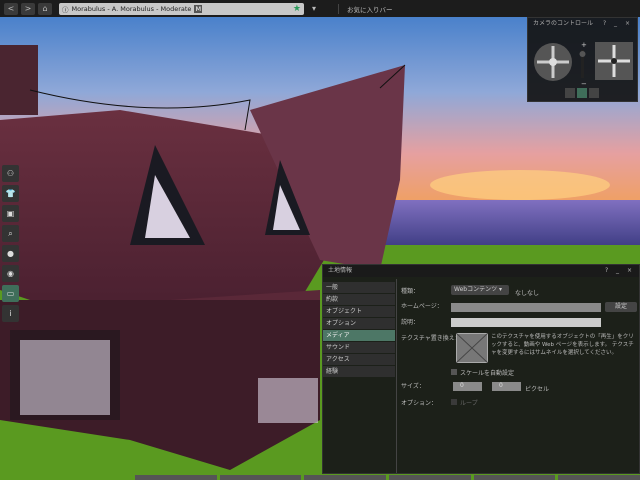 The width and height of the screenshot is (640, 480). What do you see at coordinates (359, 371) in the screenshot?
I see `tab-experience: 経験` at bounding box center [359, 371].